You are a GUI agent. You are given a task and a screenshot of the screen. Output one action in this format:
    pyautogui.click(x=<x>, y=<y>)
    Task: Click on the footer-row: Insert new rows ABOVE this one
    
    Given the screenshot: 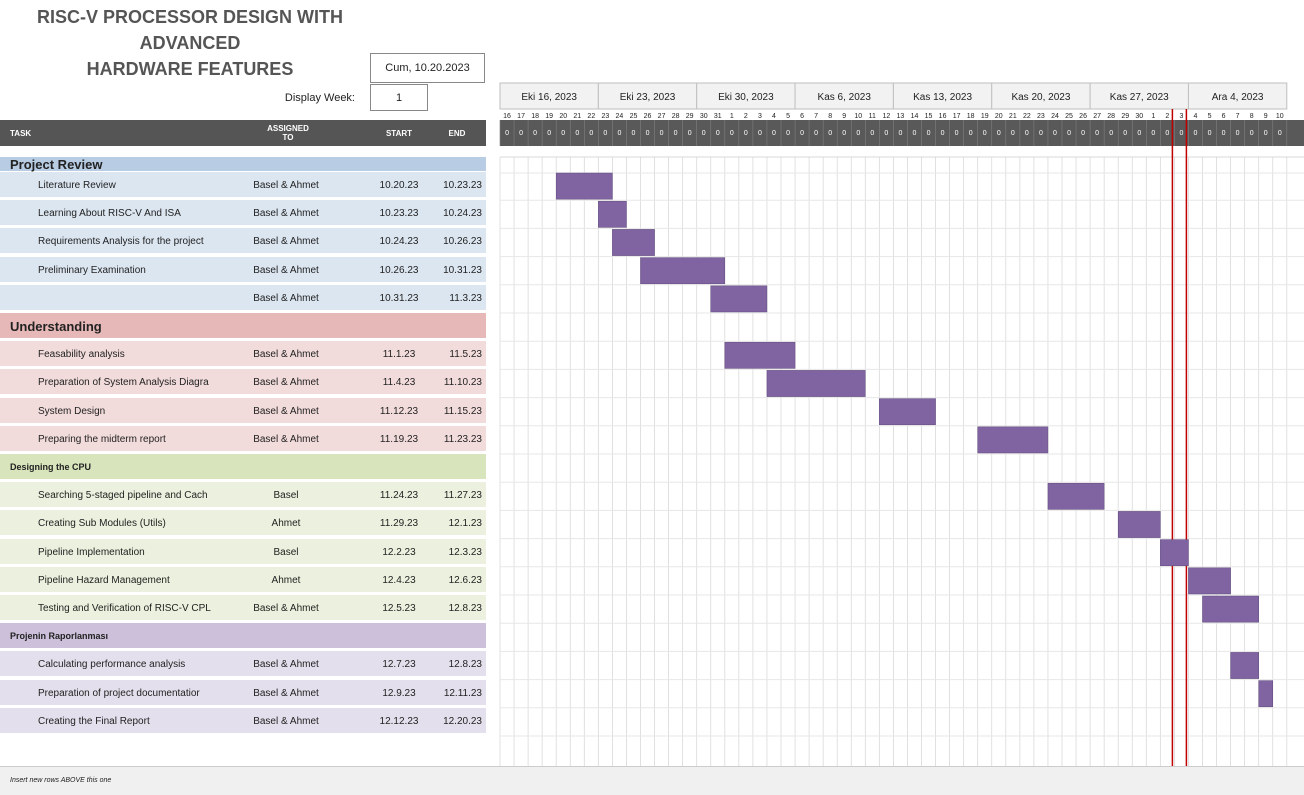 What is the action you would take?
    pyautogui.click(x=652, y=780)
    